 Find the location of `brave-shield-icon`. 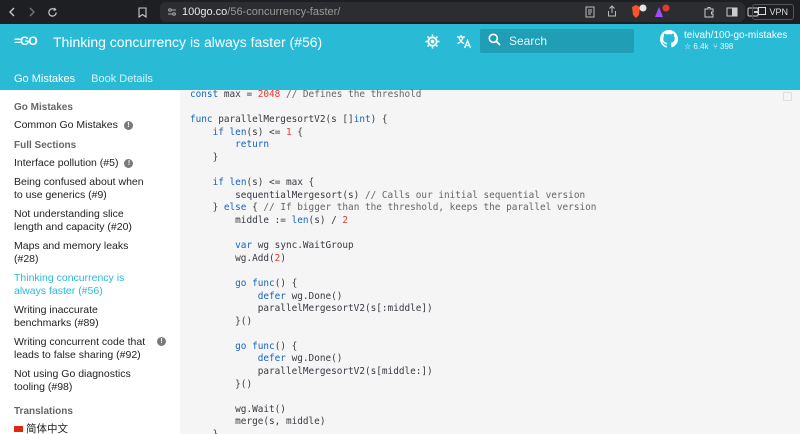

brave-shield-icon is located at coordinates (639, 13).